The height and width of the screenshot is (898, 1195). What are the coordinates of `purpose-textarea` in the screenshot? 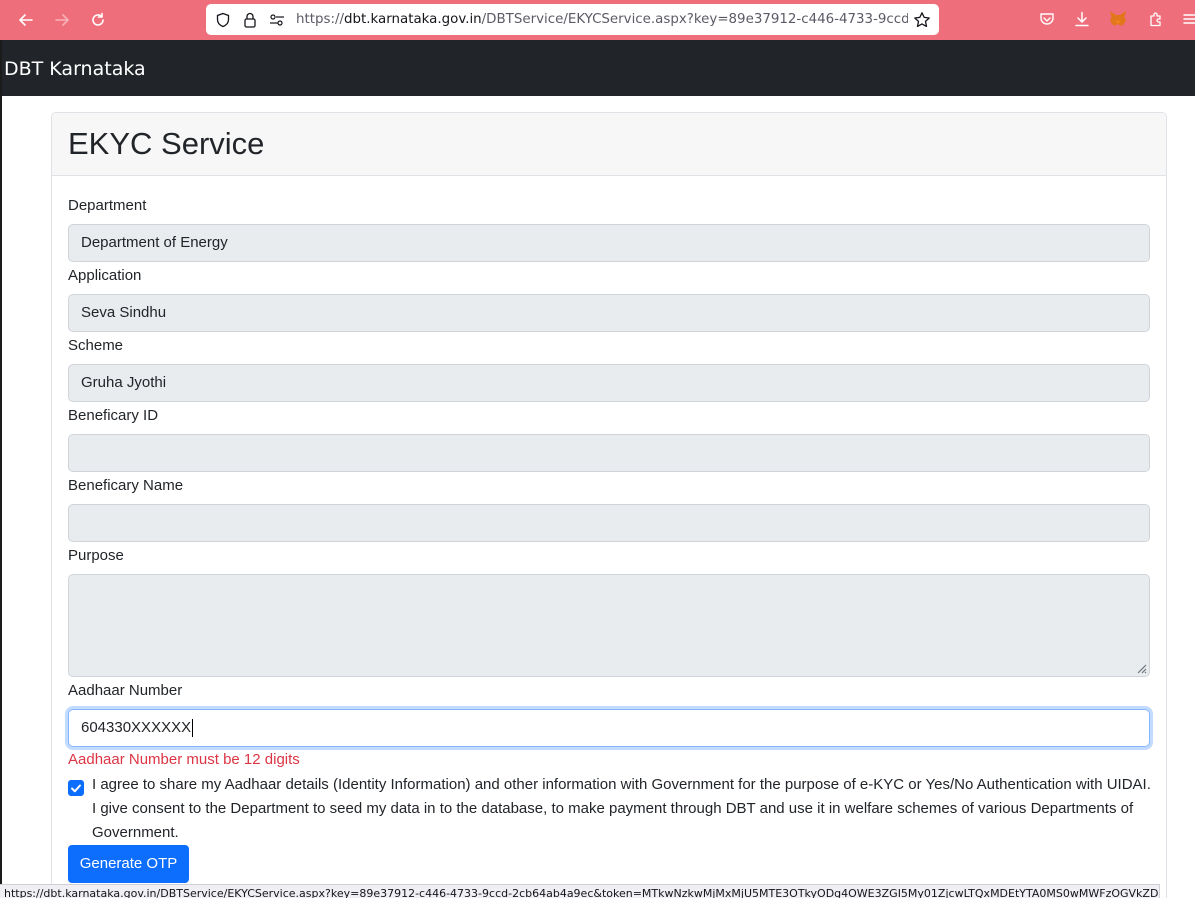 It's located at (609, 625).